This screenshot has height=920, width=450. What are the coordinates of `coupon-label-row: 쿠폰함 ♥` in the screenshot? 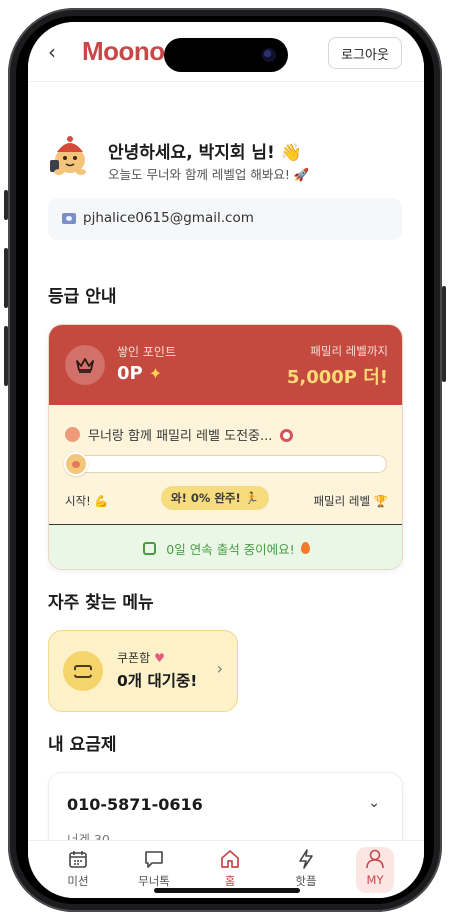 It's located at (141, 657).